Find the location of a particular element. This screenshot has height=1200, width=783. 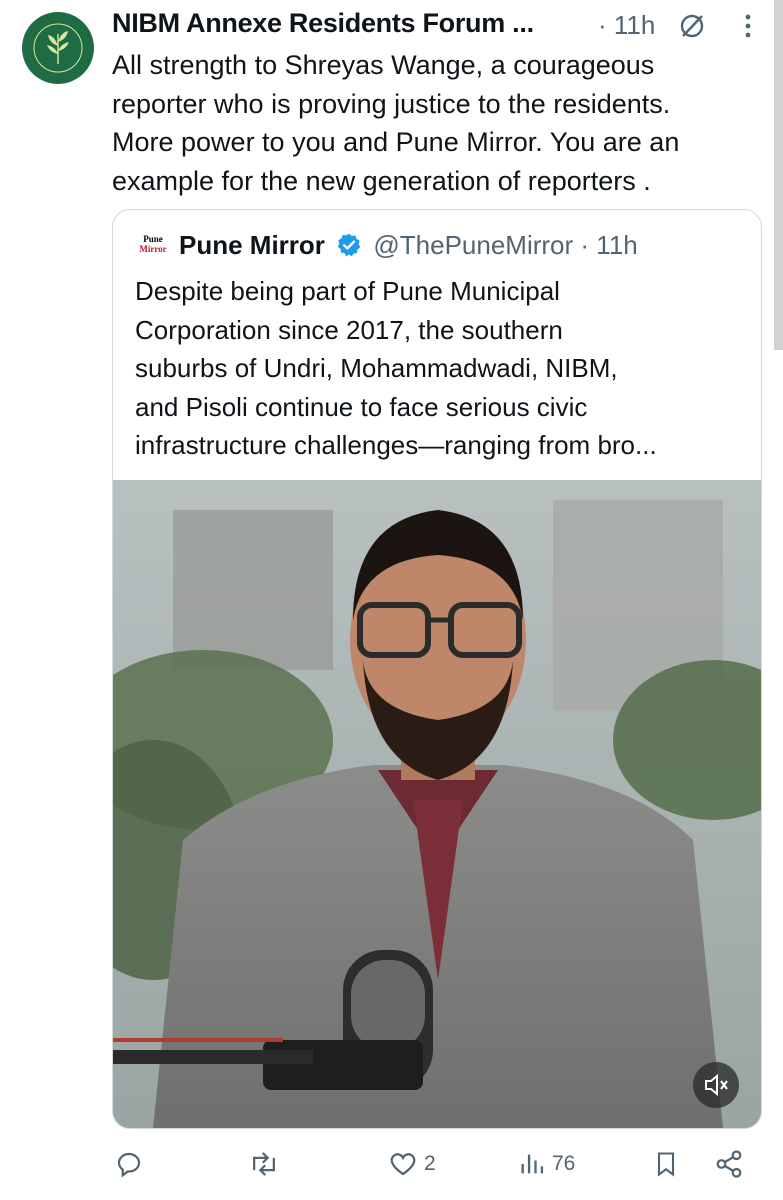

like-button: 2 is located at coordinates (412, 1164).